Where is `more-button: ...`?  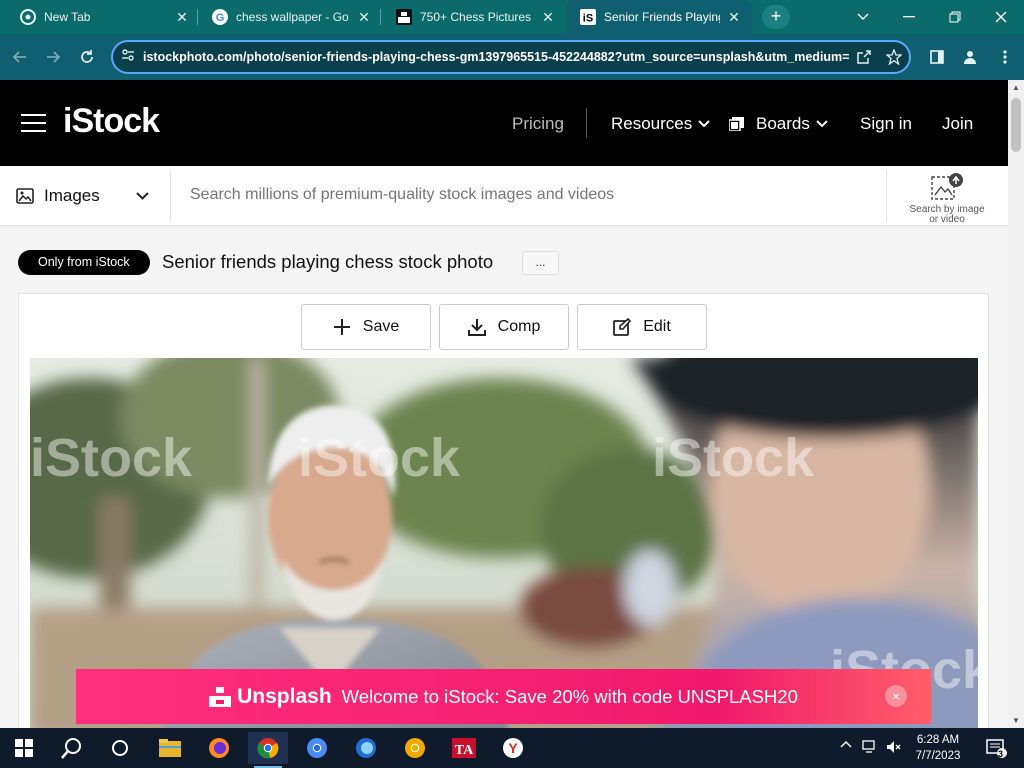 more-button: ... is located at coordinates (540, 263).